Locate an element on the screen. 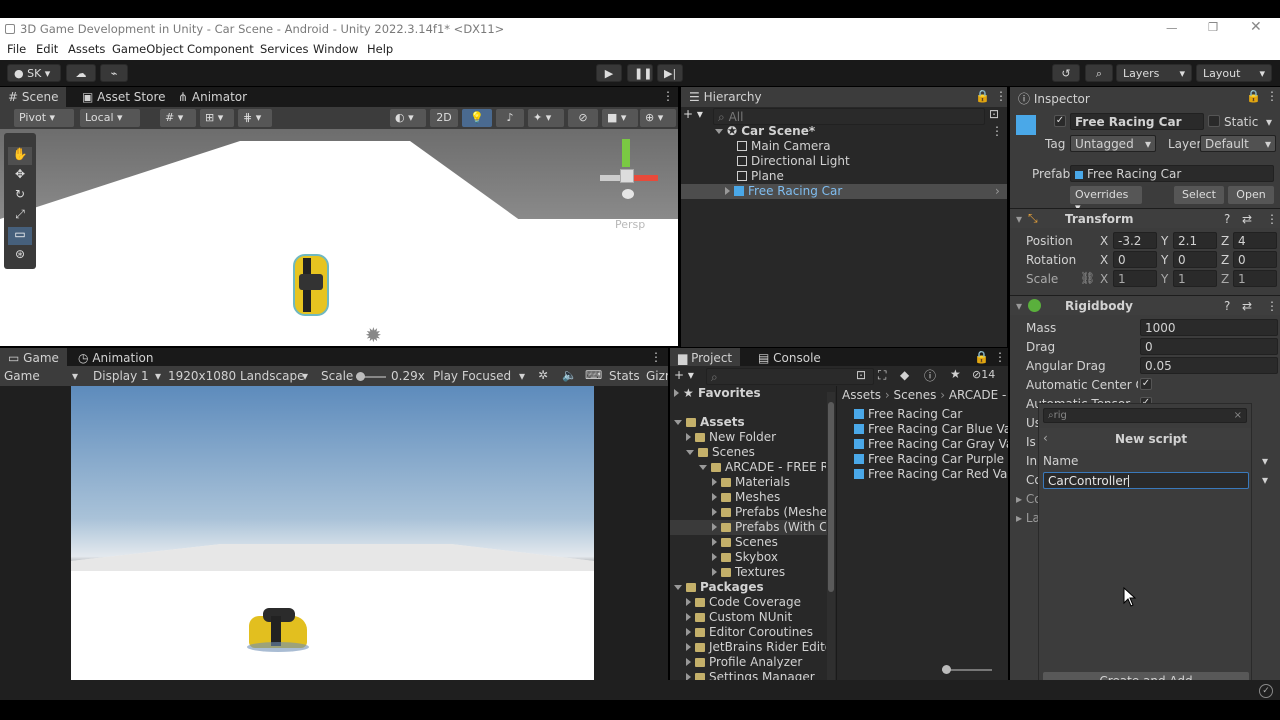 The width and height of the screenshot is (1280, 720). 2d-toggle: 2D is located at coordinates (444, 118).